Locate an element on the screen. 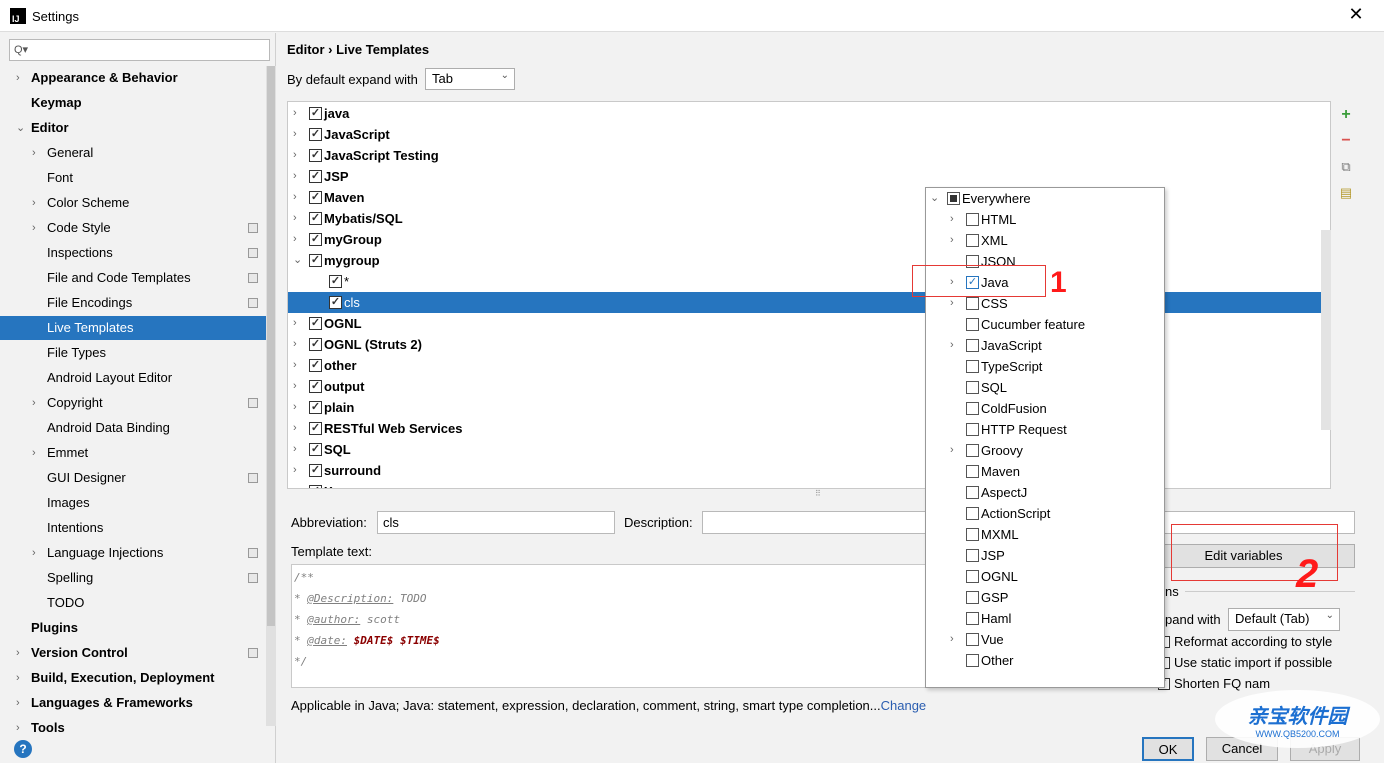 The image size is (1384, 763). sidebar-item: › General is located at coordinates (133, 153).